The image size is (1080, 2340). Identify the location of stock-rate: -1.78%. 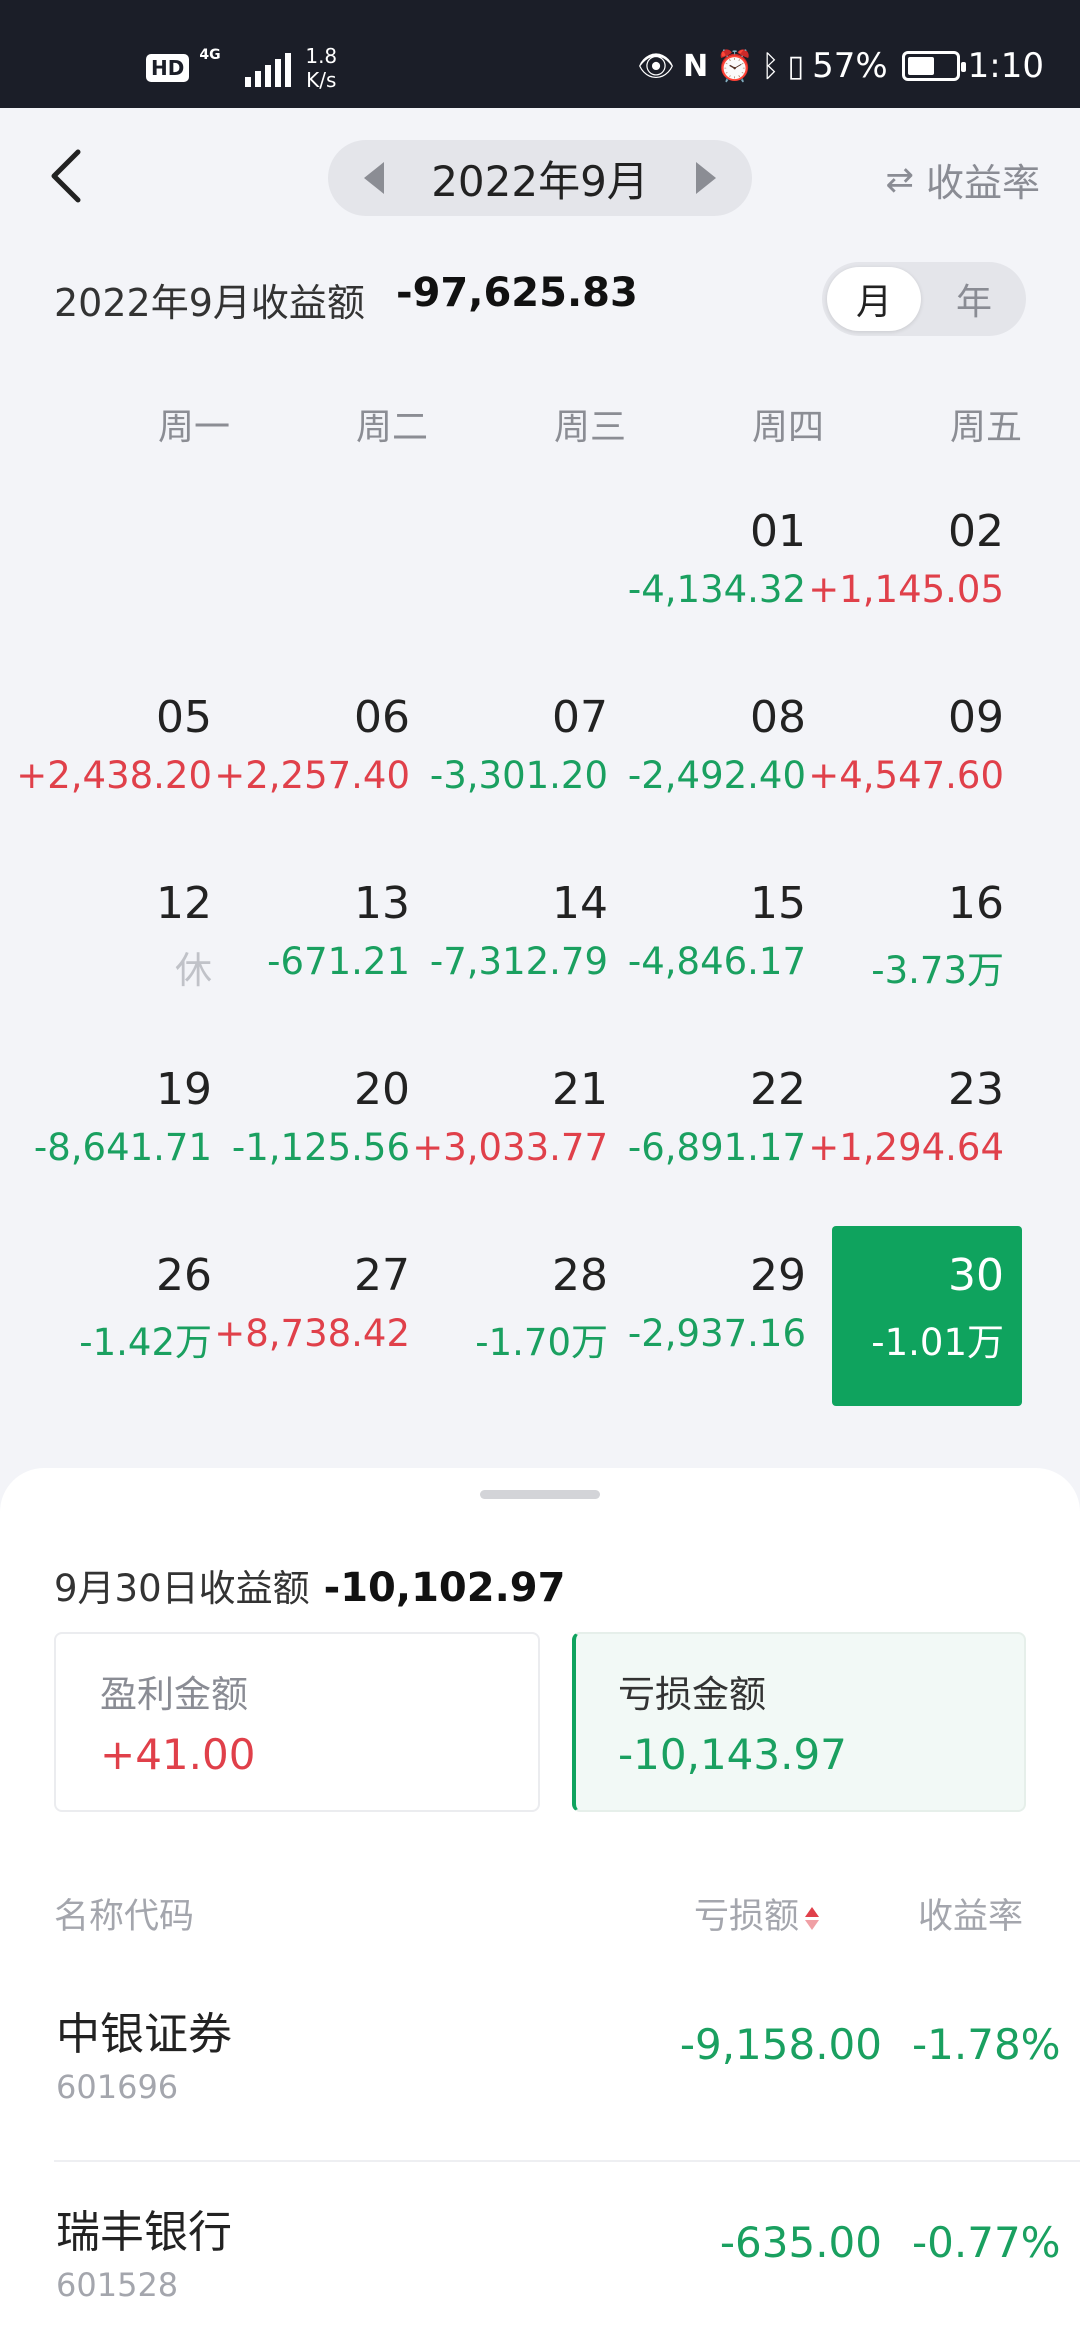
(986, 2044).